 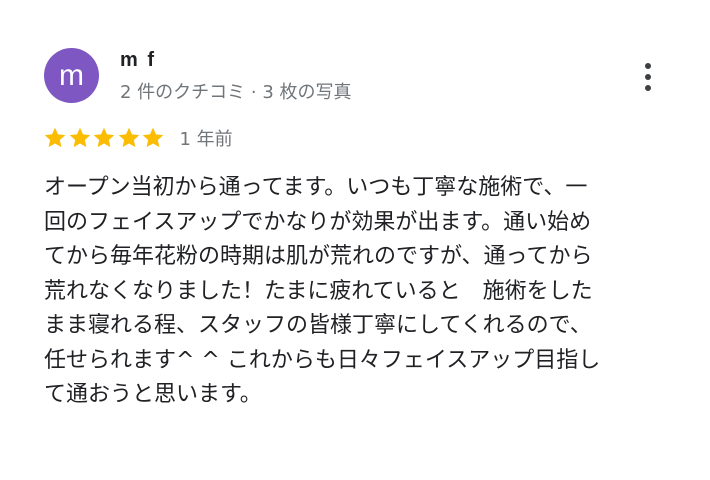 I want to click on star-rating, so click(x=104, y=138).